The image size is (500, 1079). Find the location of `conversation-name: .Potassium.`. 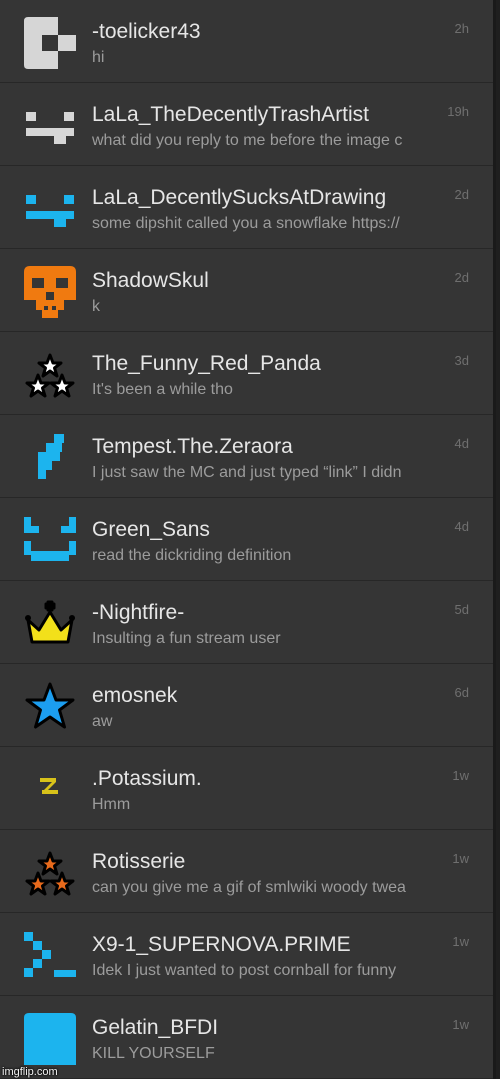

conversation-name: .Potassium. is located at coordinates (147, 778).